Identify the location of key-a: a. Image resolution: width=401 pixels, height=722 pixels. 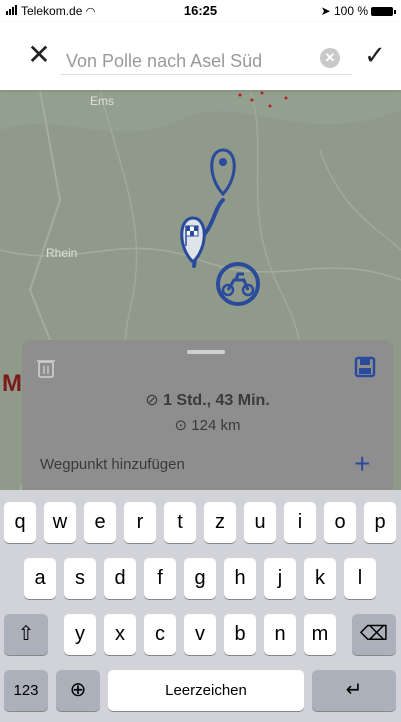
(40, 578).